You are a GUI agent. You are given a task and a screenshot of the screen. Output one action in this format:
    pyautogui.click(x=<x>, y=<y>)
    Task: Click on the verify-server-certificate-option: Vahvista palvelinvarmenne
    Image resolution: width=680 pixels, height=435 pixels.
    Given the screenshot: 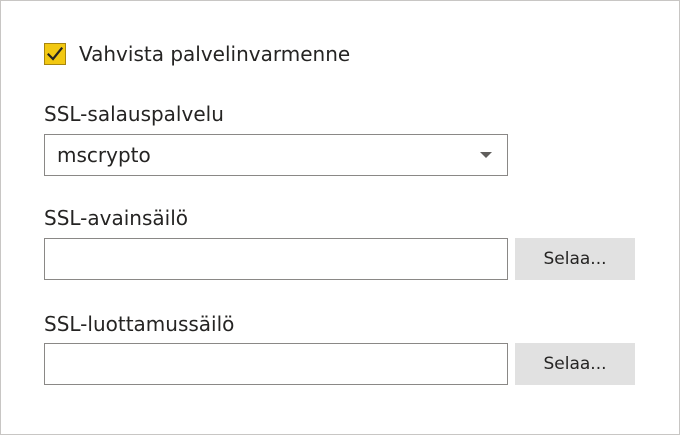 What is the action you would take?
    pyautogui.click(x=197, y=54)
    